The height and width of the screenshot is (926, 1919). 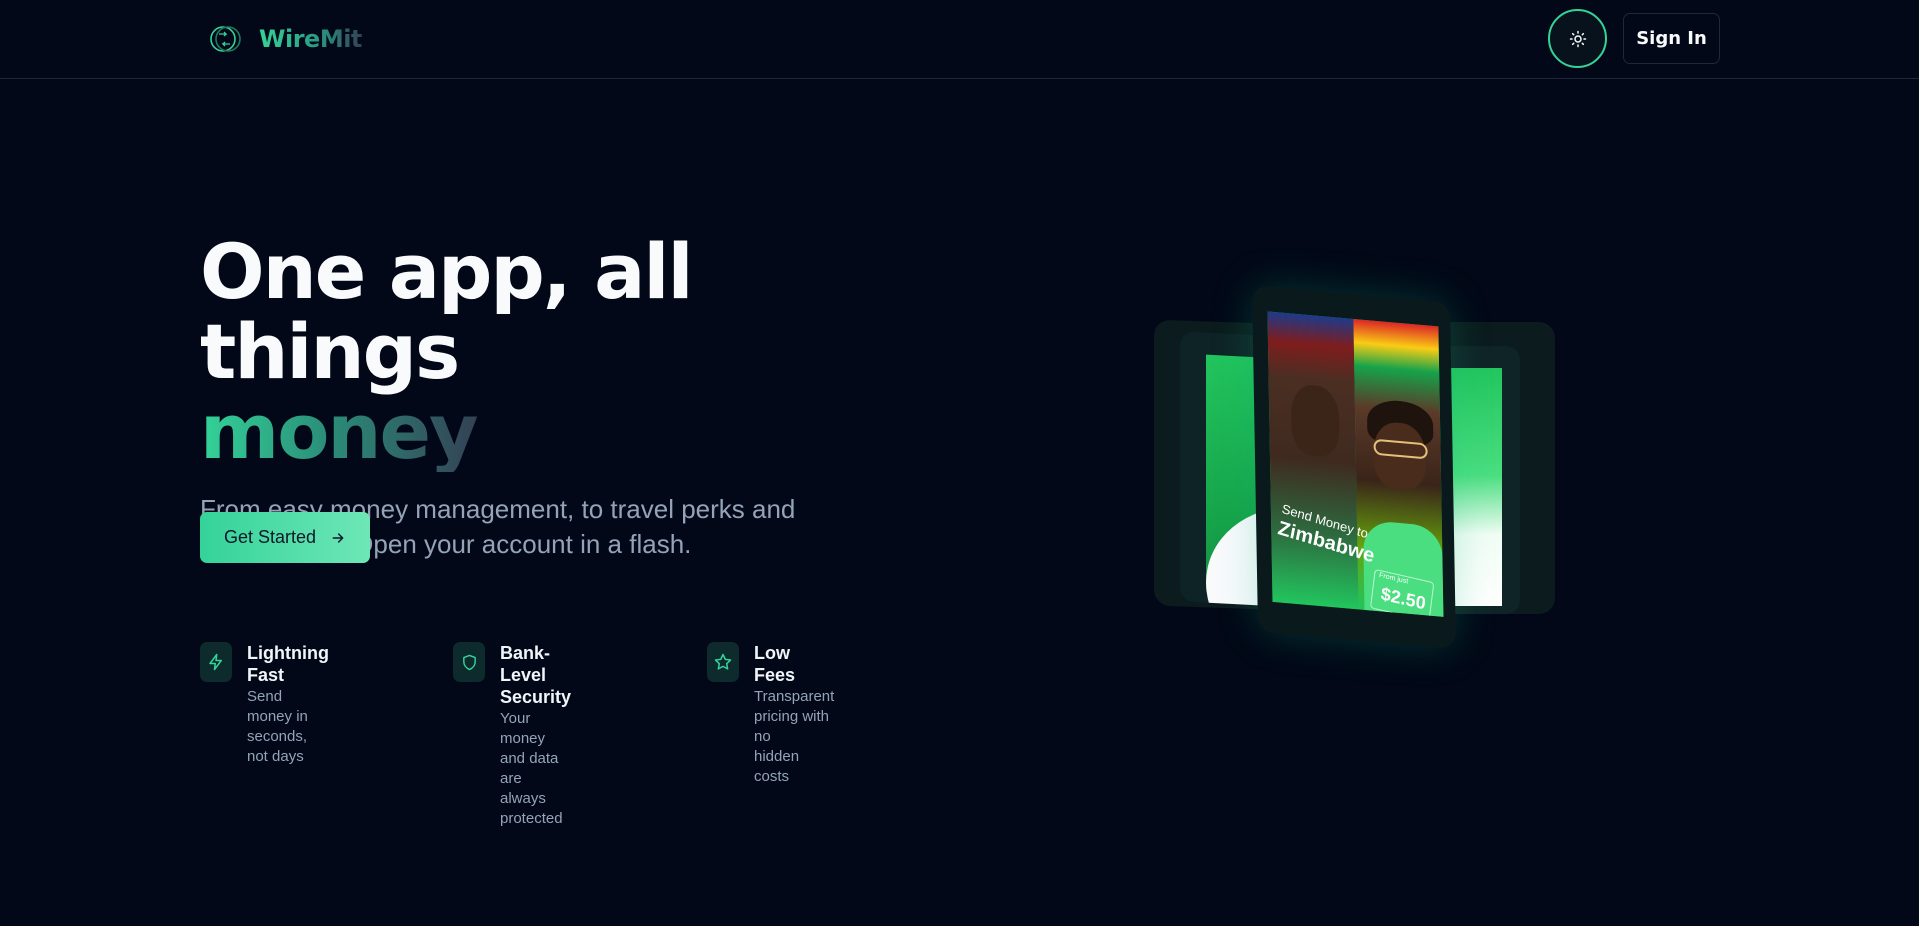 What do you see at coordinates (794, 736) in the screenshot?
I see `feature-description: Transparent pricing with no hidden costs` at bounding box center [794, 736].